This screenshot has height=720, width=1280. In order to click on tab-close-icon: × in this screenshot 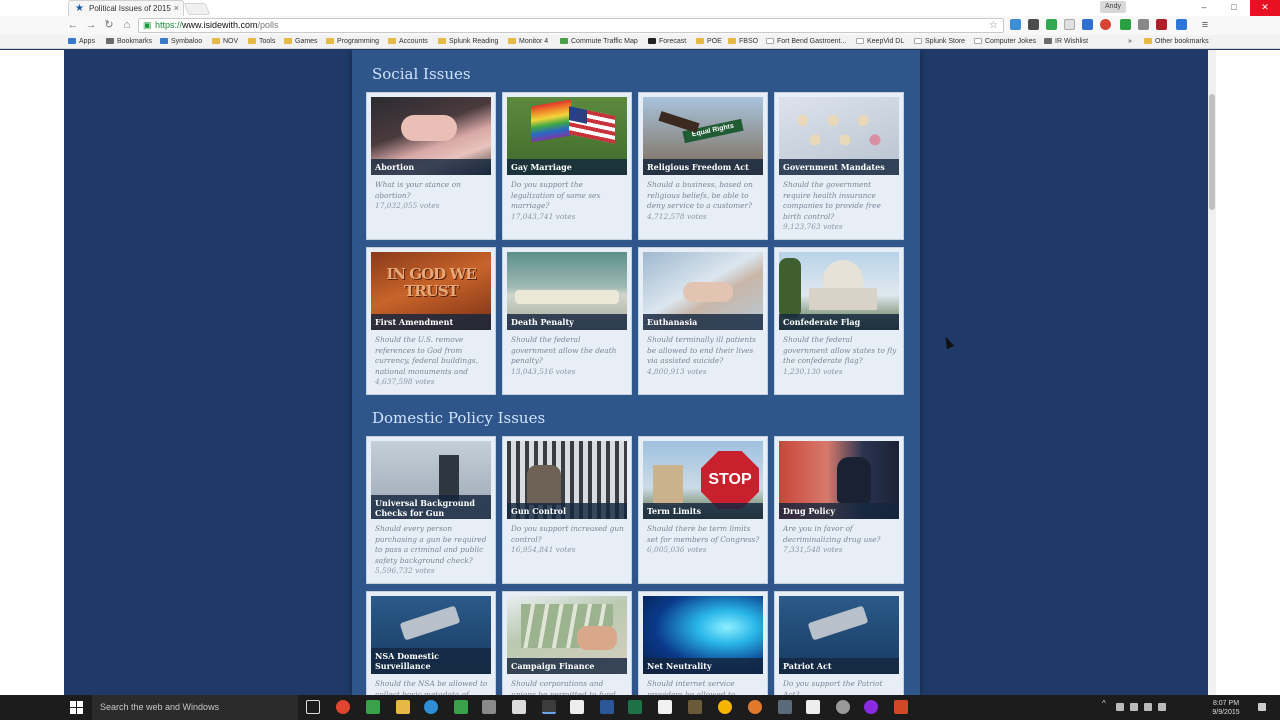, I will do `click(176, 8)`.